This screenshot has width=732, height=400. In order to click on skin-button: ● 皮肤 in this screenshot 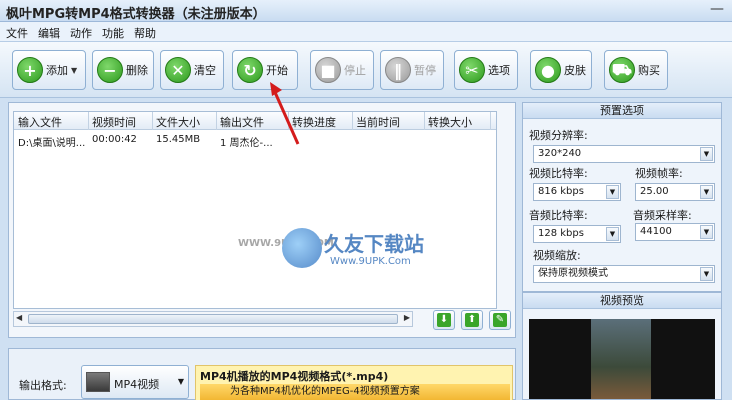, I will do `click(561, 70)`.